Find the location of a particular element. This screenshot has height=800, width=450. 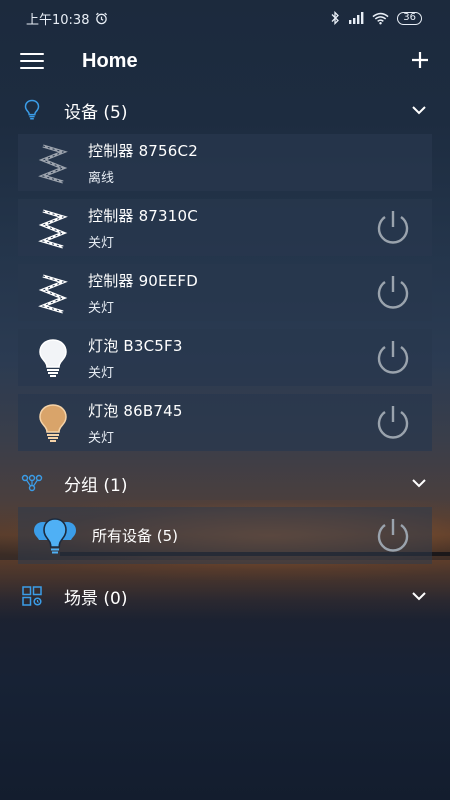

white-bulb-icon is located at coordinates (53, 357).